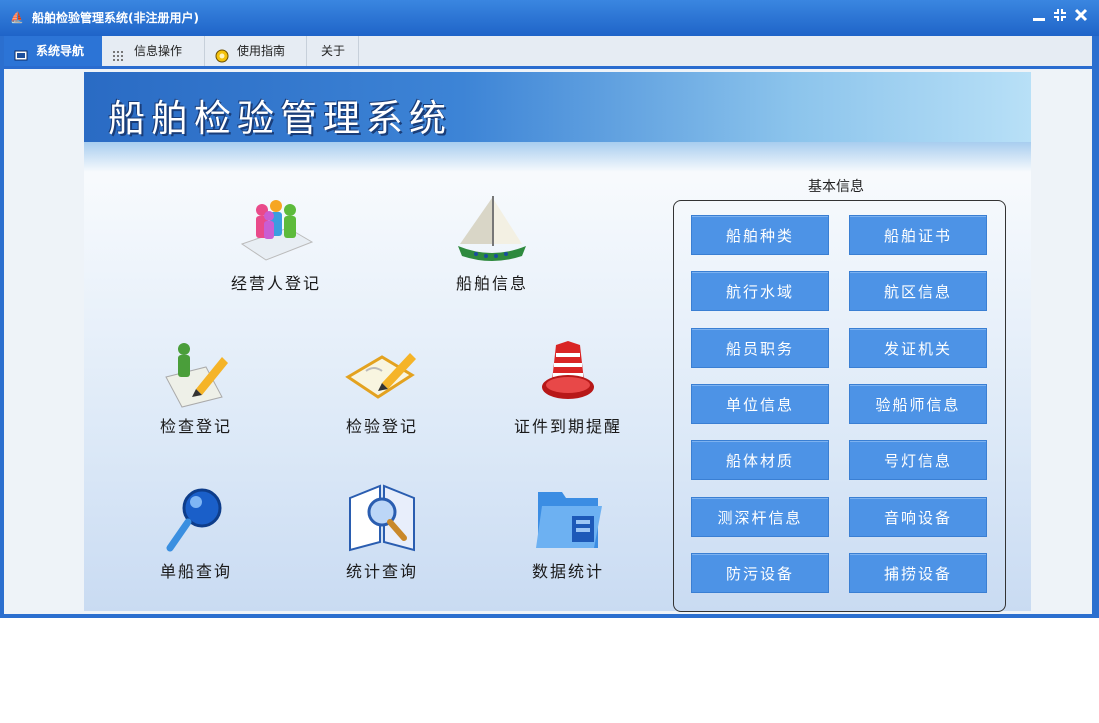 This screenshot has height=723, width=1099. What do you see at coordinates (382, 373) in the screenshot?
I see `notebook-pencil-icon` at bounding box center [382, 373].